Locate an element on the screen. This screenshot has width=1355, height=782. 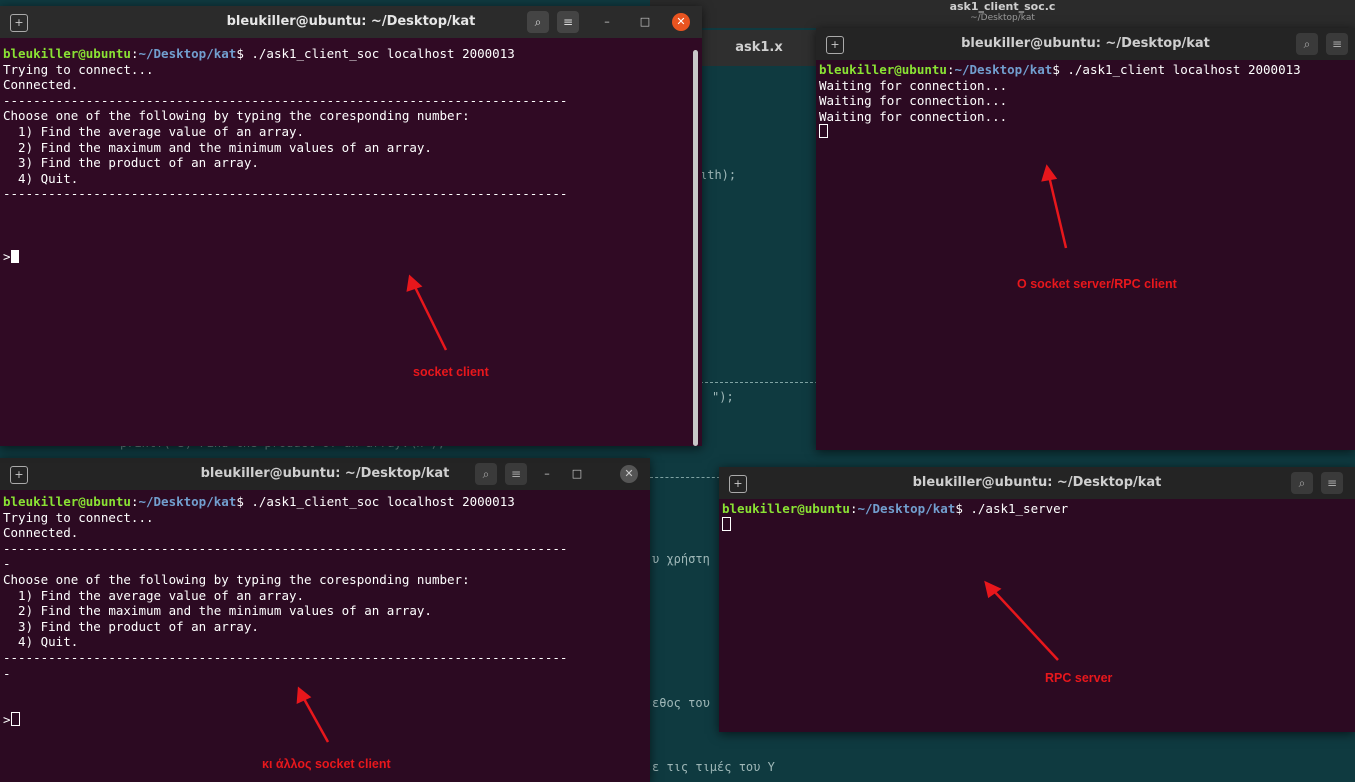
editor-title: ask1_client_soc.c is located at coordinates (1002, 6).